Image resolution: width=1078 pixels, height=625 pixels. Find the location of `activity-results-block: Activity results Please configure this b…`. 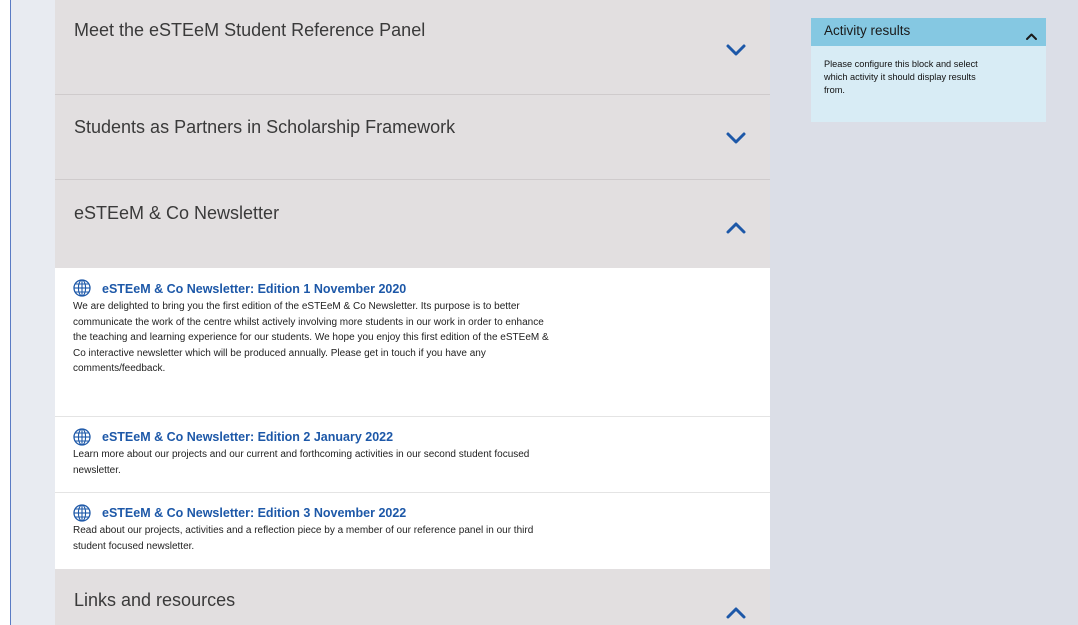

activity-results-block: Activity results Please configure this b… is located at coordinates (928, 70).